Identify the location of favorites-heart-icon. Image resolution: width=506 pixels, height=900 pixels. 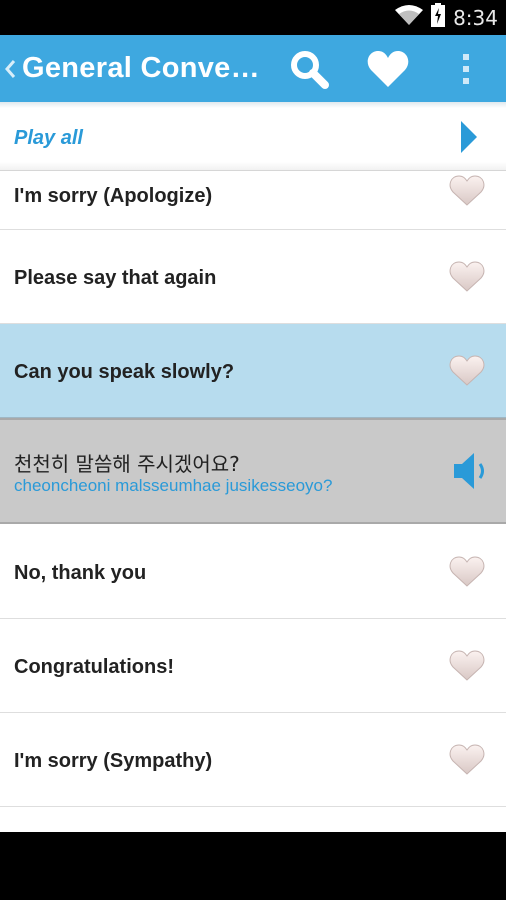
(388, 68).